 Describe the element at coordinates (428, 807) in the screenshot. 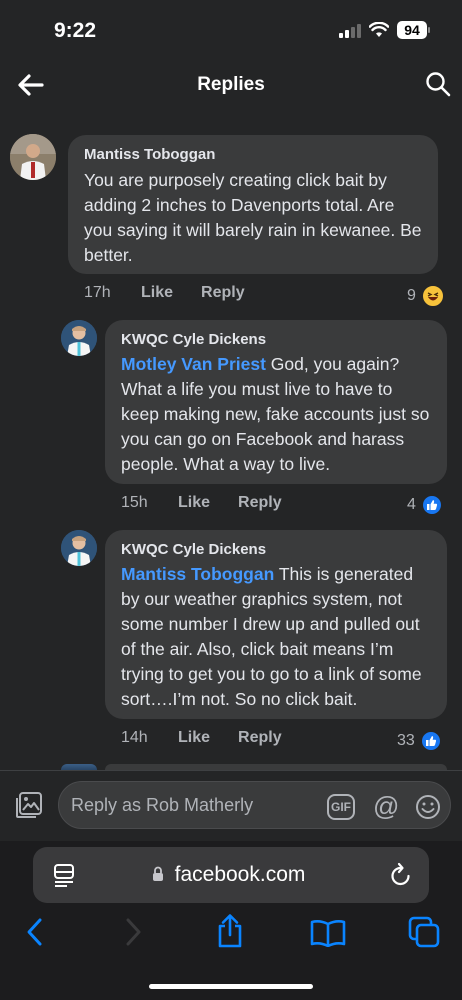

I see `emoji-icon` at that location.